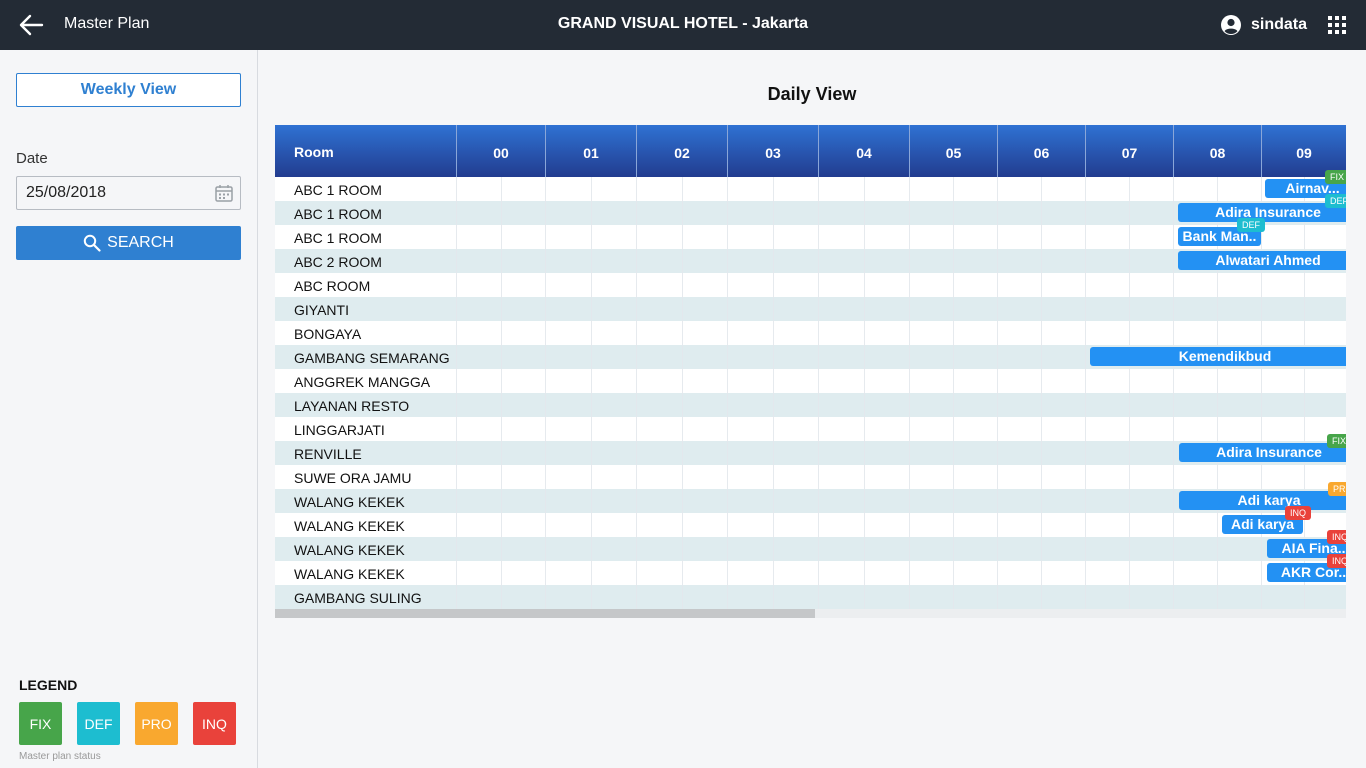 The image size is (1366, 768). I want to click on app-title: Master Plan, so click(107, 23).